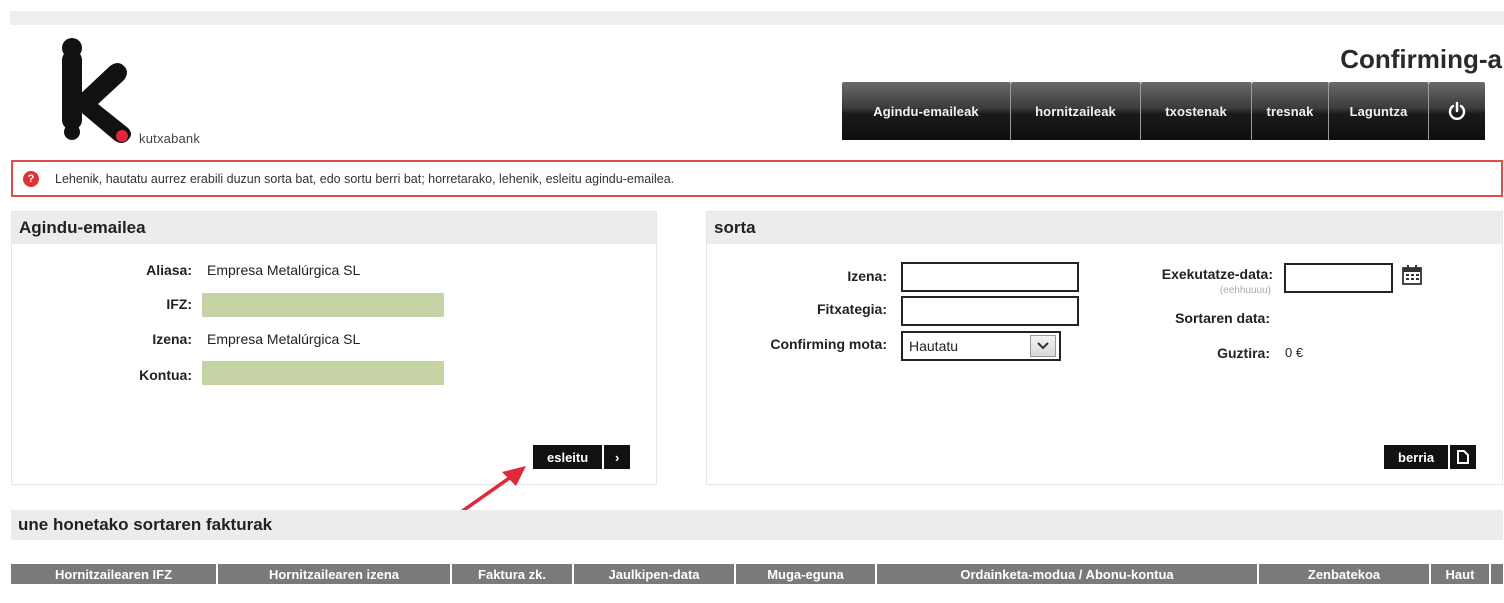 This screenshot has height=603, width=1504. Describe the element at coordinates (981, 346) in the screenshot. I see `confirming-mota-select: Hautatu` at that location.